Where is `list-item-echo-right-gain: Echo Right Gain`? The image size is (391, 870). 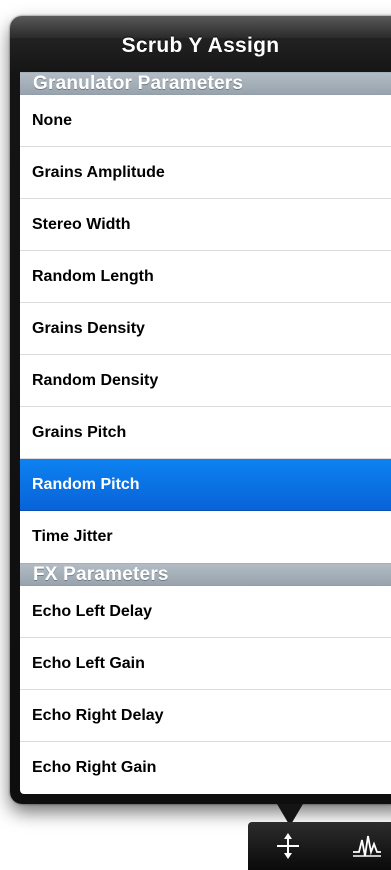
list-item-echo-right-gain: Echo Right Gain is located at coordinates (205, 768).